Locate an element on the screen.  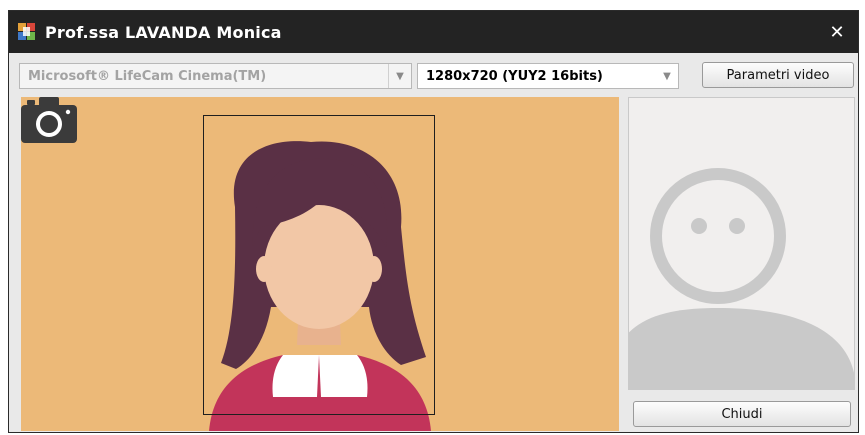
camera-icon is located at coordinates (49, 120).